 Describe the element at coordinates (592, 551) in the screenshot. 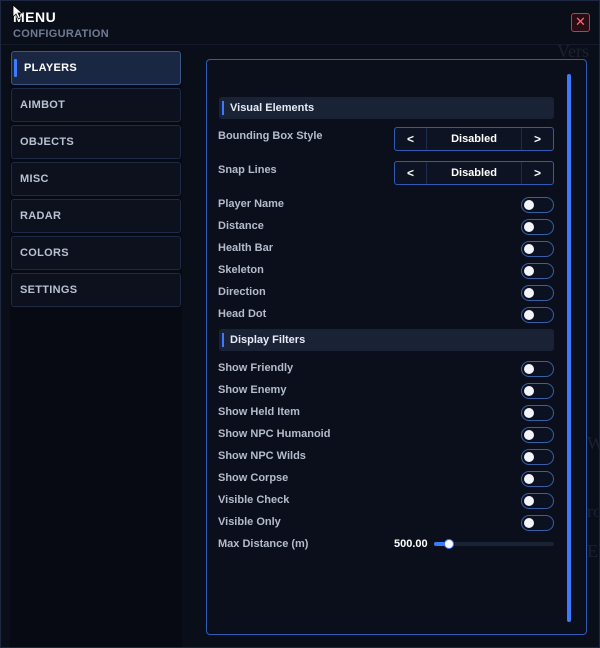

I see `background-ghost-text: E` at that location.